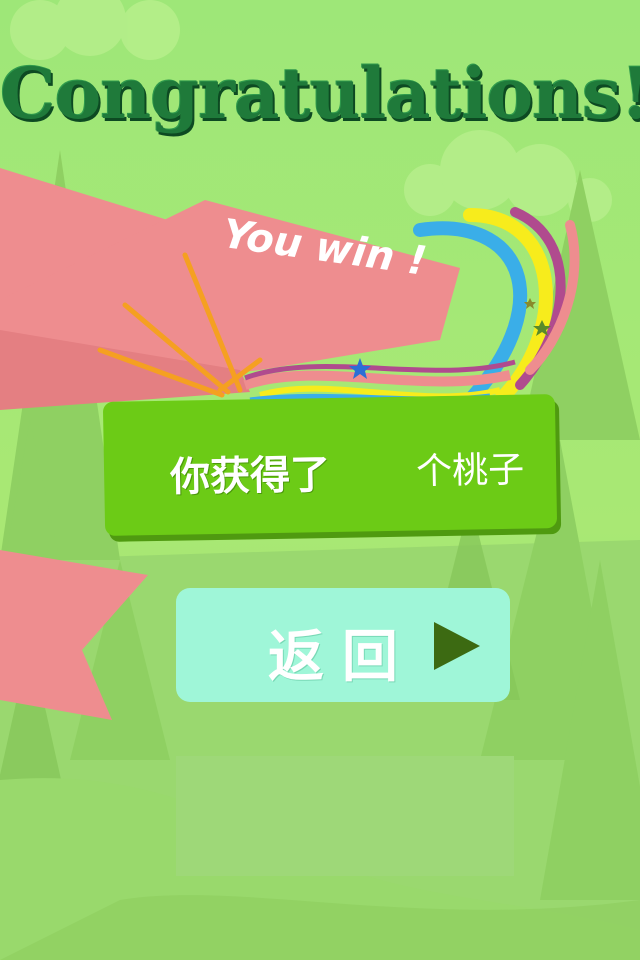 This screenshot has width=640, height=960. Describe the element at coordinates (342, 657) in the screenshot. I see `back-button-label: 返回` at that location.